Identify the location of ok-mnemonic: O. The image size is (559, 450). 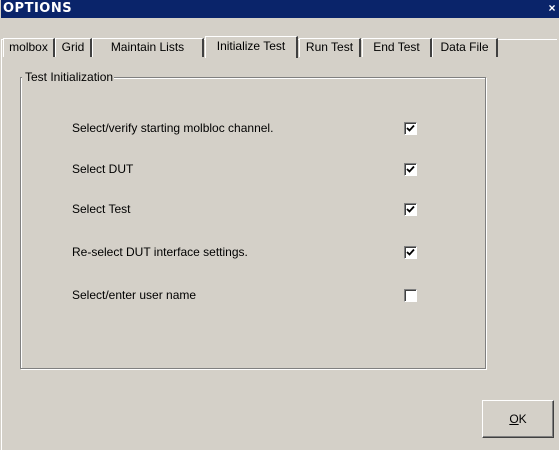
(514, 419).